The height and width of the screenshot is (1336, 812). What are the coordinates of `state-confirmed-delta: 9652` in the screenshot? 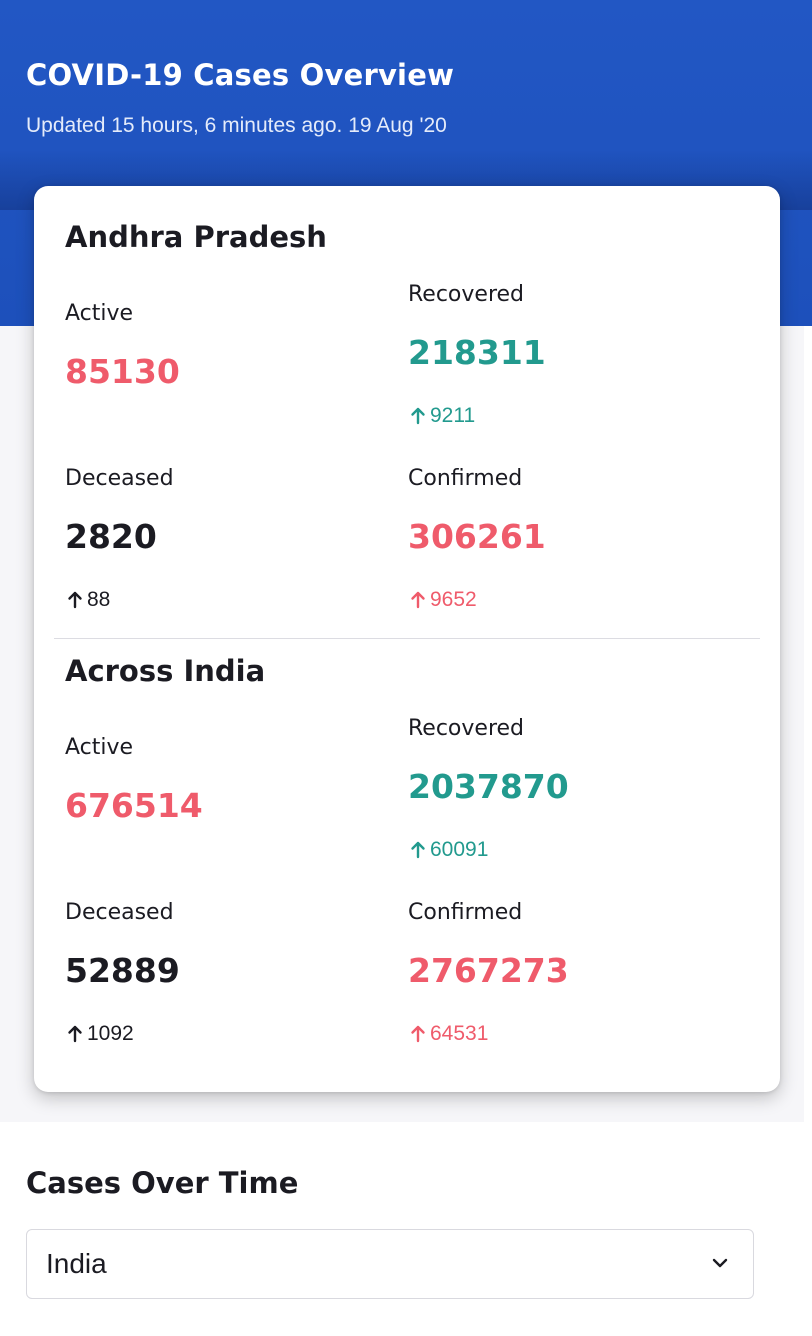 It's located at (443, 600).